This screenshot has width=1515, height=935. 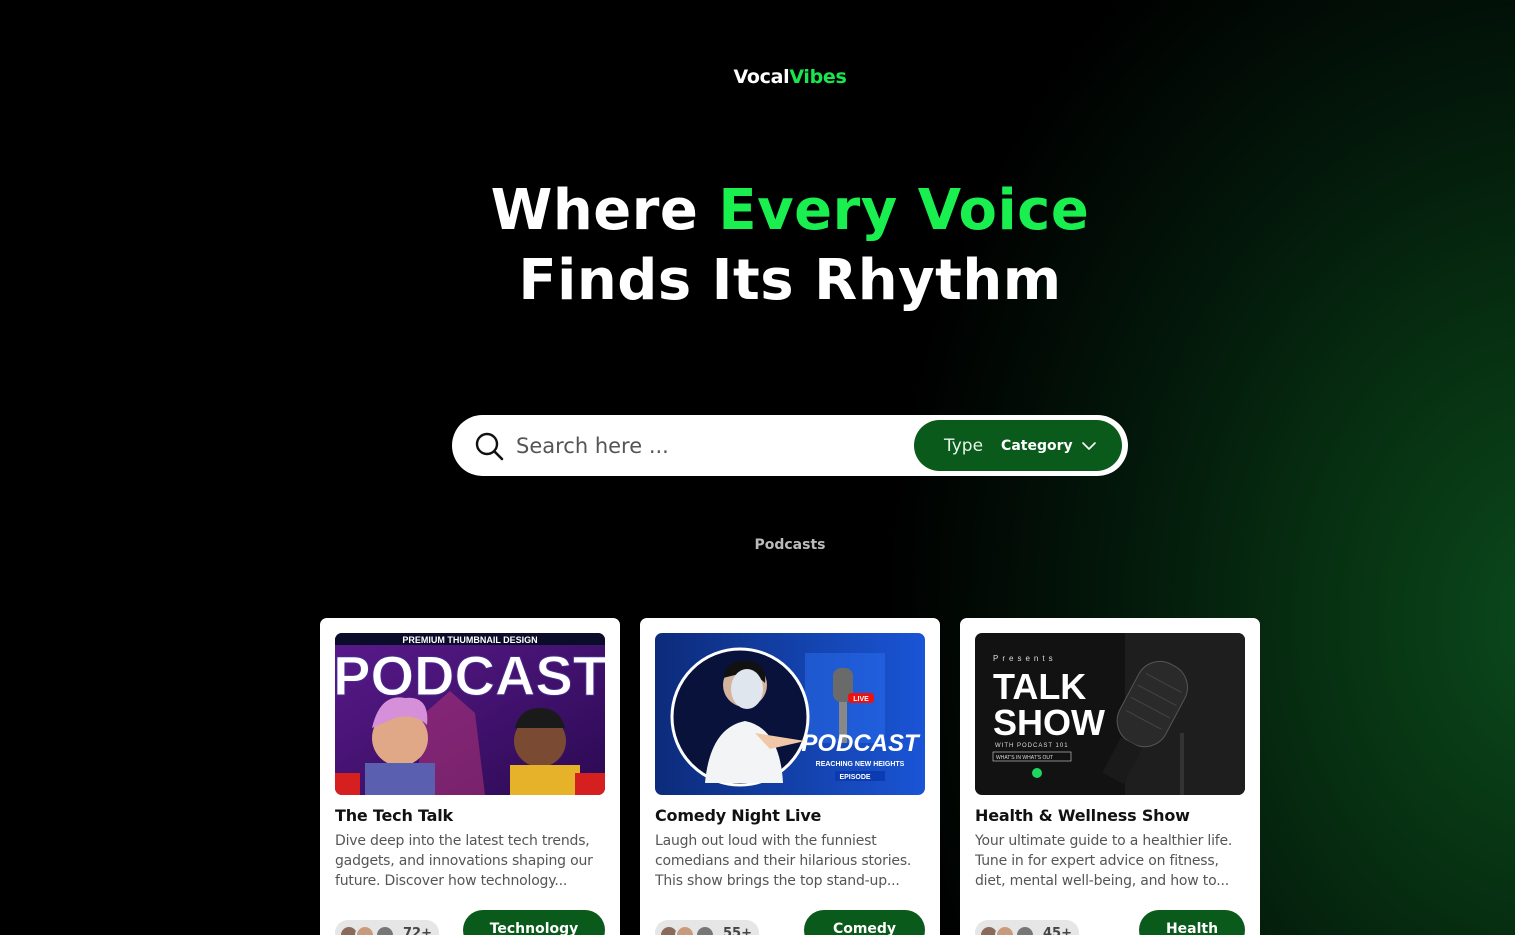 I want to click on category-tag-button: Technology, so click(x=534, y=922).